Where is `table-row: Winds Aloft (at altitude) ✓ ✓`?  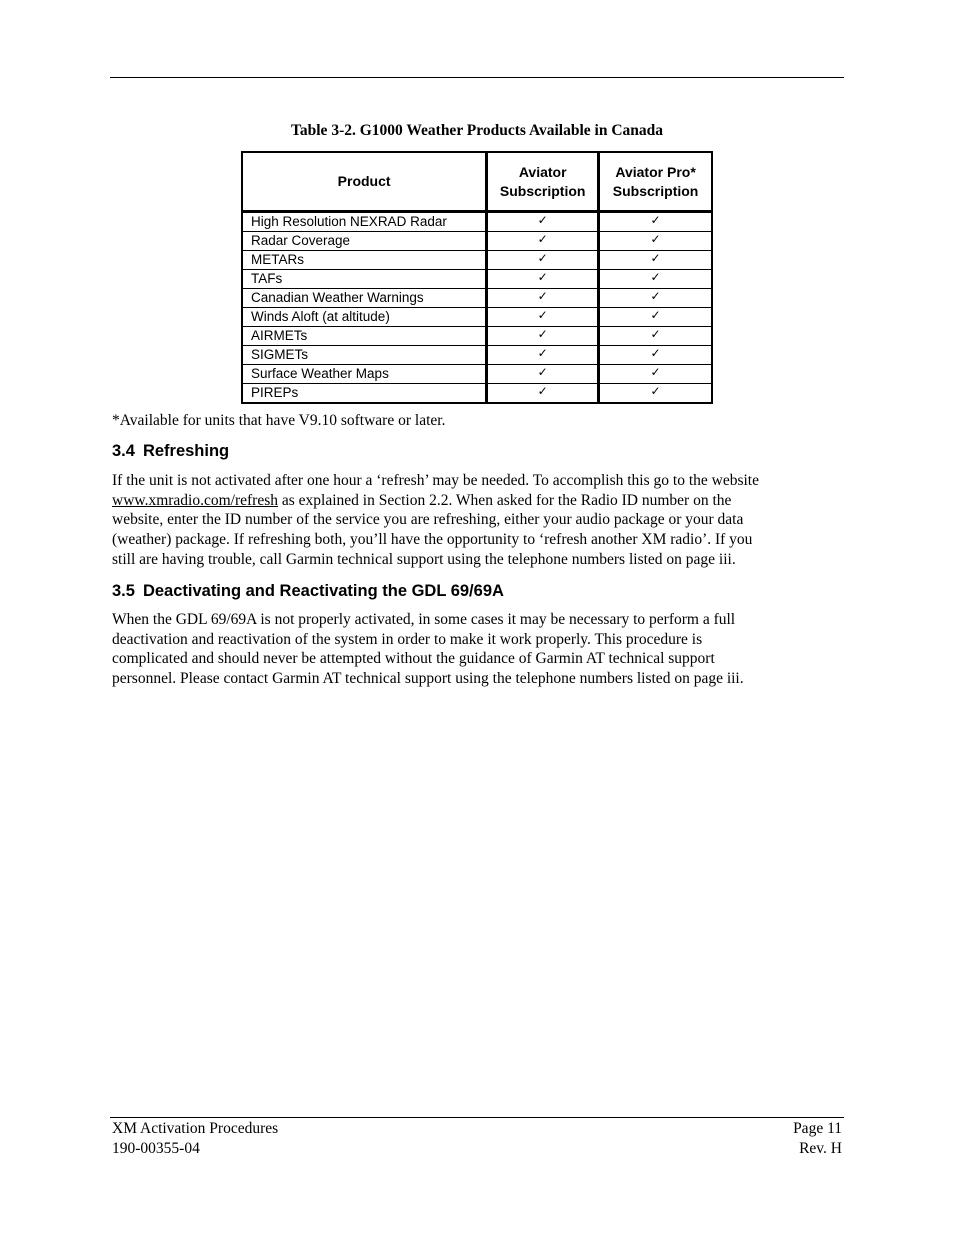 table-row: Winds Aloft (at altitude) ✓ ✓ is located at coordinates (477, 317).